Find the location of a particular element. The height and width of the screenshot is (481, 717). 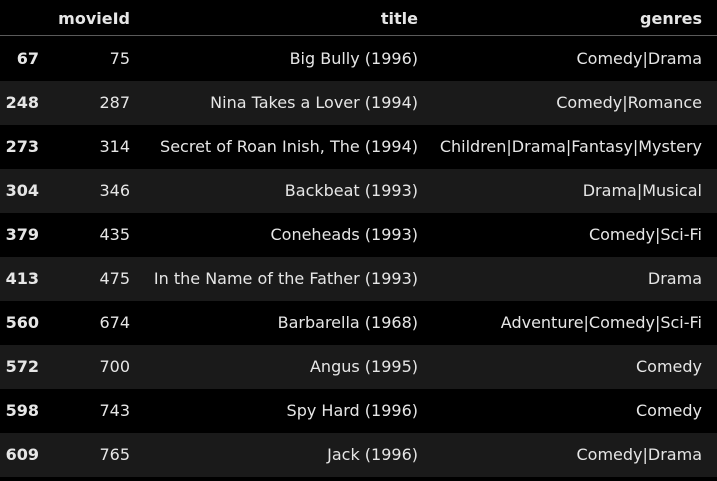

cell-movieid: 765 is located at coordinates (114, 454).